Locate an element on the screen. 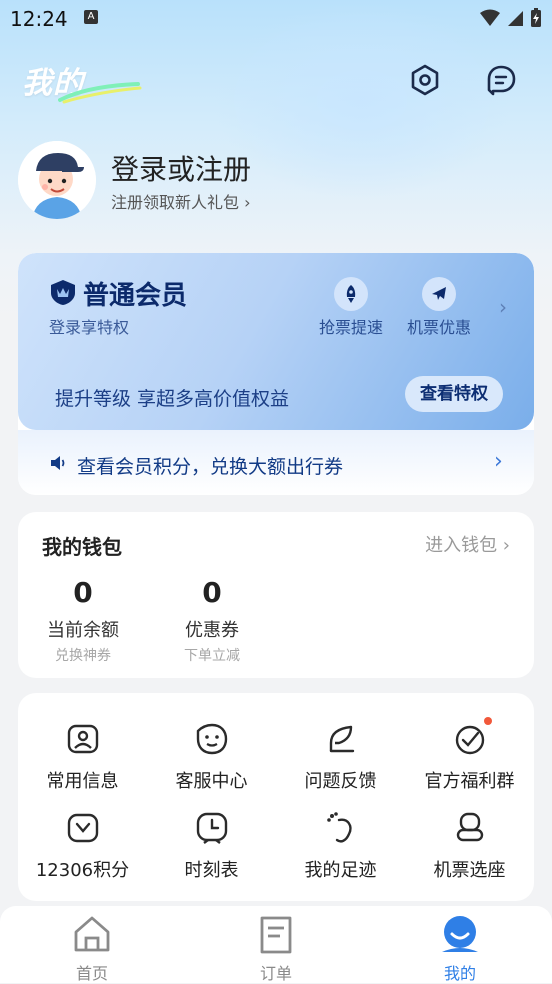 The height and width of the screenshot is (984, 552). upgrade-text: 提升等级 享超多高价值权益 is located at coordinates (172, 399).